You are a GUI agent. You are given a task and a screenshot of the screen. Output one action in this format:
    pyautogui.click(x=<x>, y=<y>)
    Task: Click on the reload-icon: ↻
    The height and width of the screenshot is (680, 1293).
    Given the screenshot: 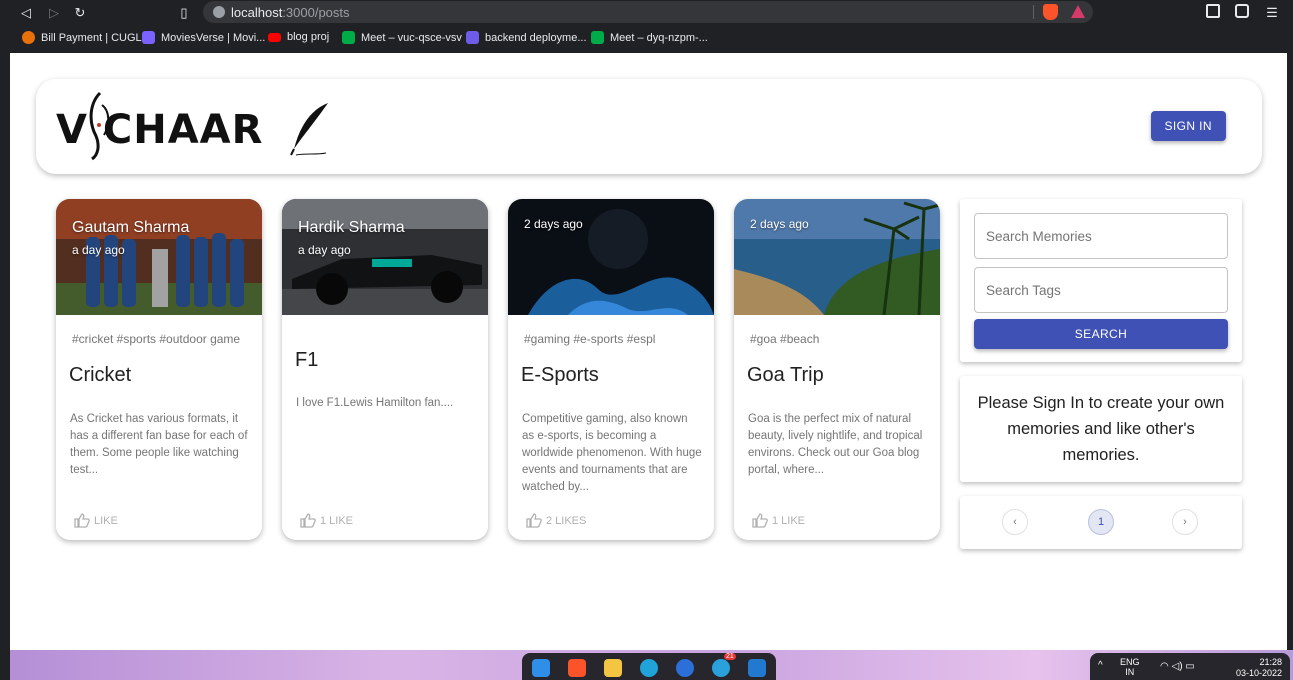 What is the action you would take?
    pyautogui.click(x=80, y=13)
    